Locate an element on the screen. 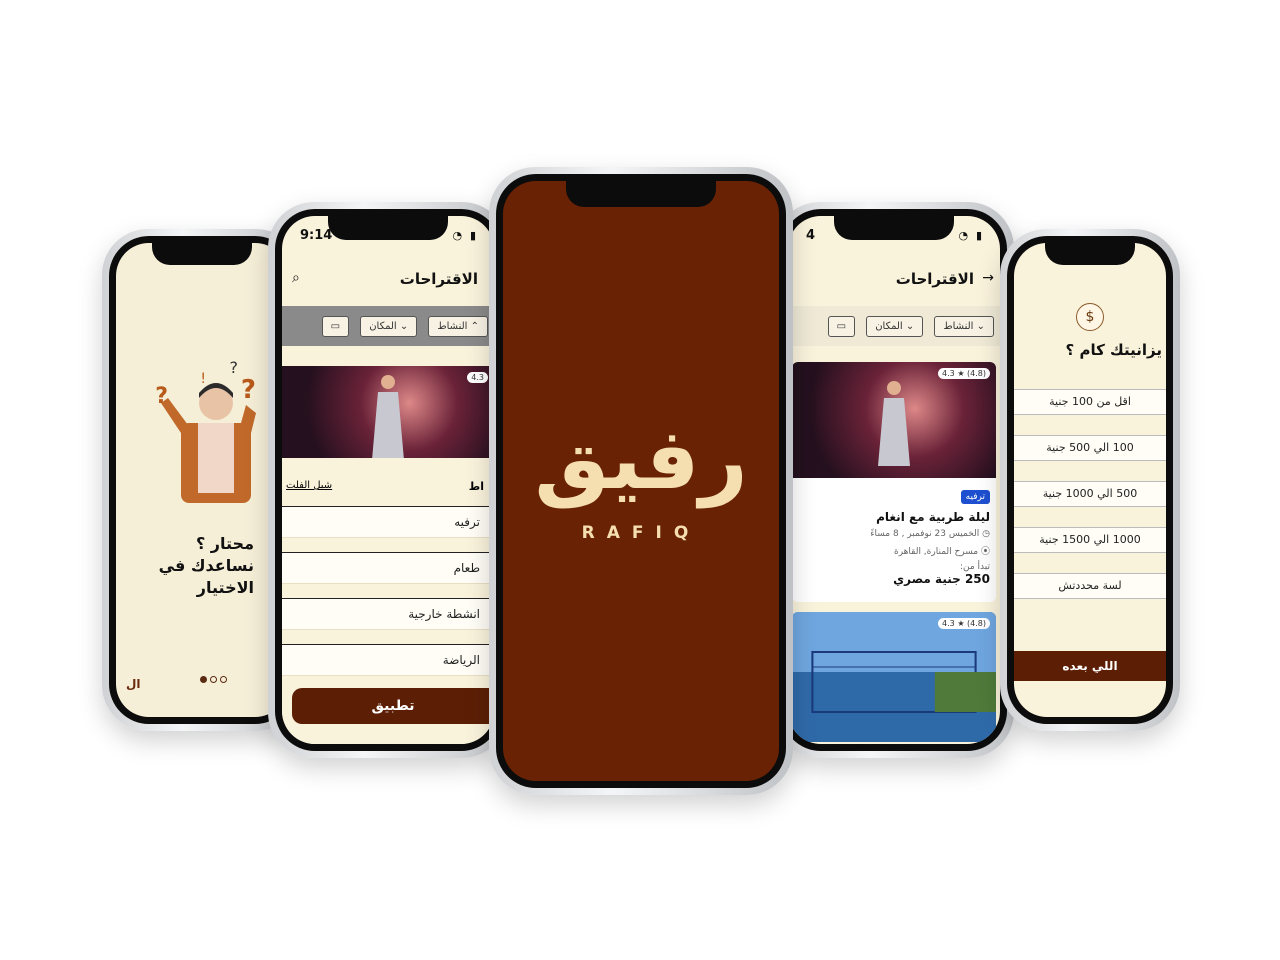 This screenshot has height=960, width=1280. status-bar: 4 ◔ ▮ is located at coordinates (894, 237).